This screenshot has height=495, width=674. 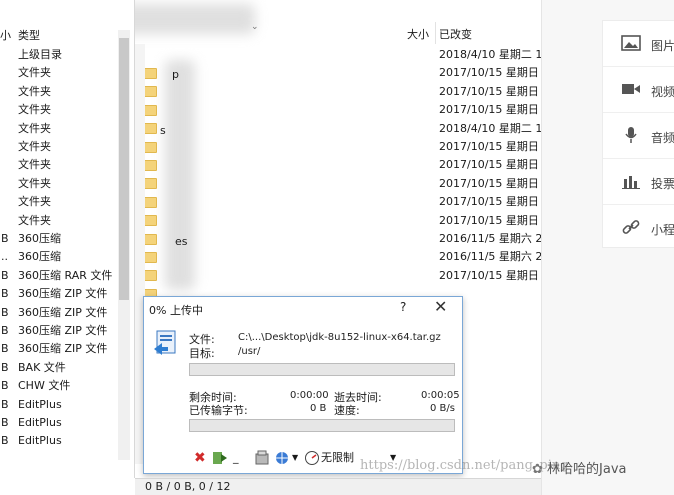 I want to click on speed-limit-gauge-icon, so click(x=312, y=458).